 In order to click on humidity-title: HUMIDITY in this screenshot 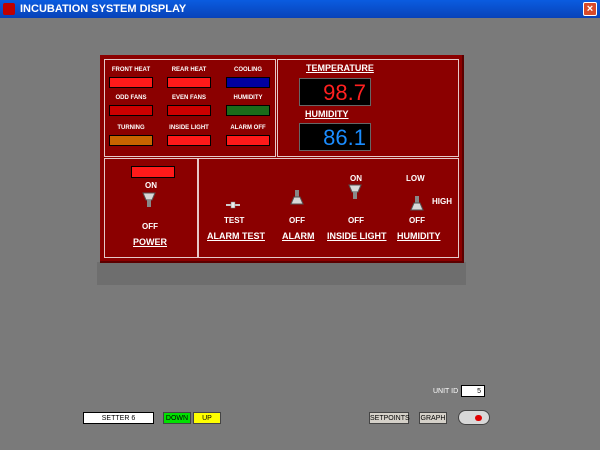, I will do `click(419, 236)`.